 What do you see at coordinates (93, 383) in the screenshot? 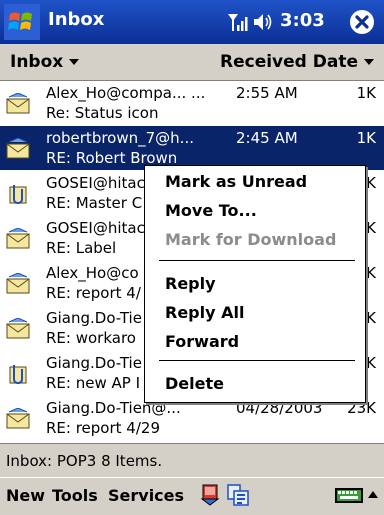
I see `message-subject: RE: new AP I` at bounding box center [93, 383].